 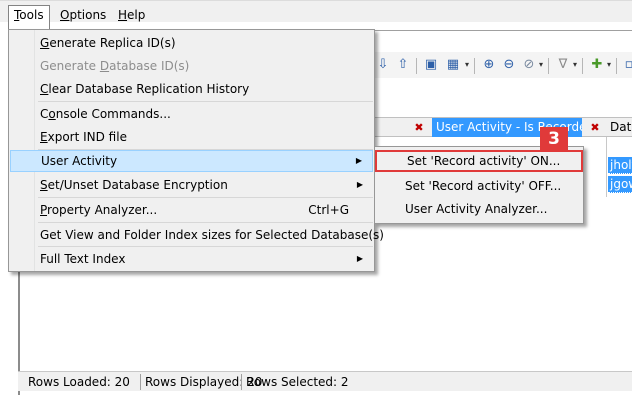 I want to click on export-icon: ⇩, so click(x=383, y=65).